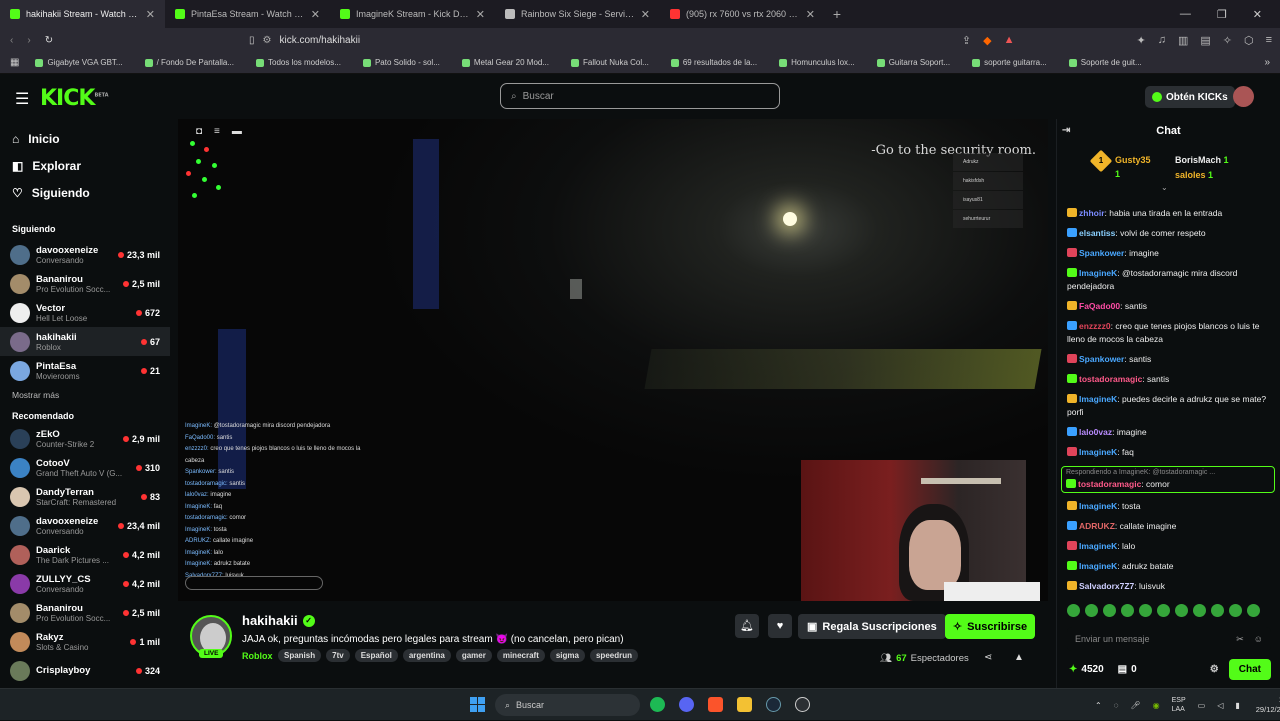  What do you see at coordinates (85, 612) in the screenshot?
I see `sidebar-channel: Bananirou Pro Evolution Socc... 2,5 mil` at bounding box center [85, 612].